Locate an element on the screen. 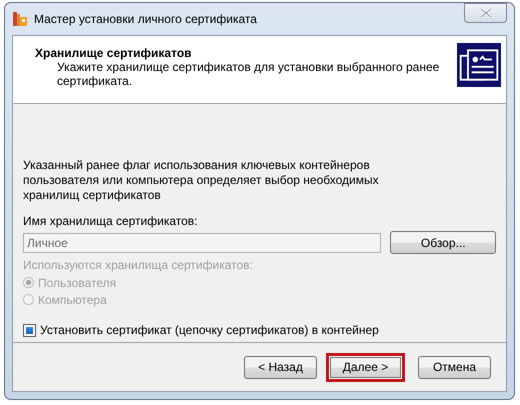 This screenshot has height=405, width=520. certificate-icon is located at coordinates (479, 65).